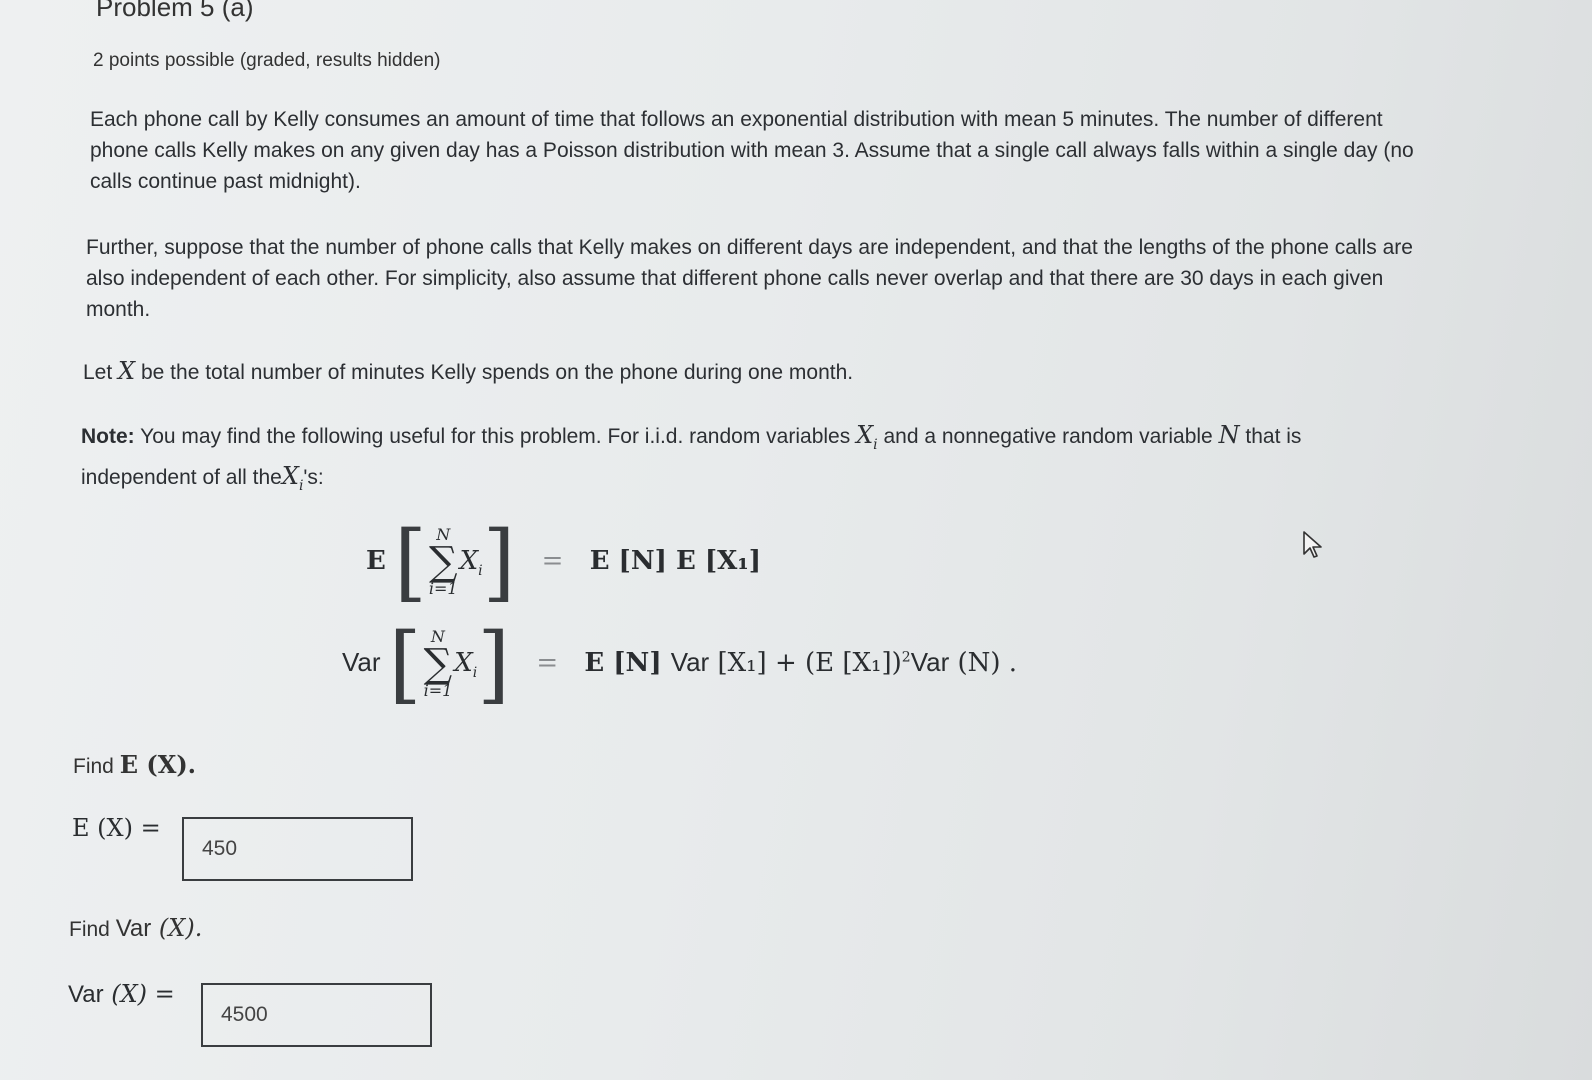 Image resolution: width=1592 pixels, height=1080 pixels. Describe the element at coordinates (930, 662) in the screenshot. I see `variance-rhs-var2: Var` at that location.